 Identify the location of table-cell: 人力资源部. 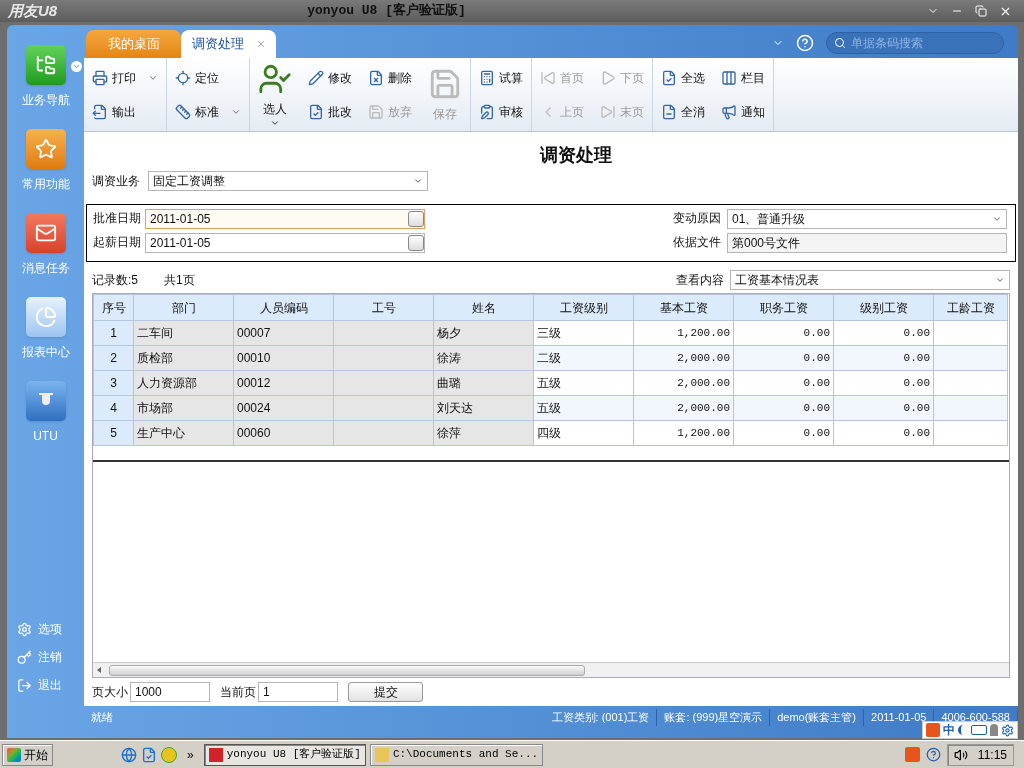
(183, 383).